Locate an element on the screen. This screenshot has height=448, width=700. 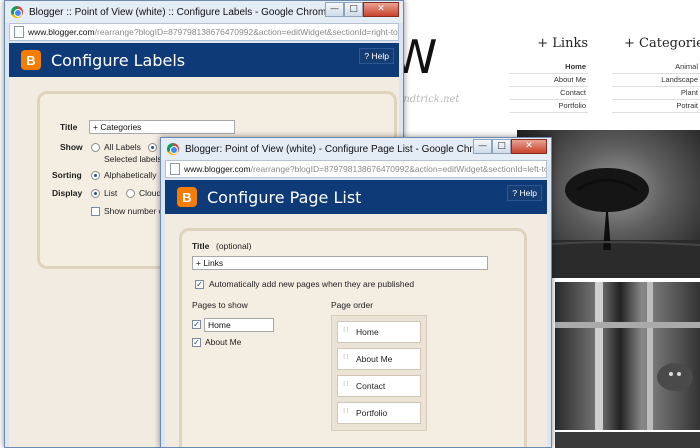
display-list-text: List is located at coordinates (111, 193).